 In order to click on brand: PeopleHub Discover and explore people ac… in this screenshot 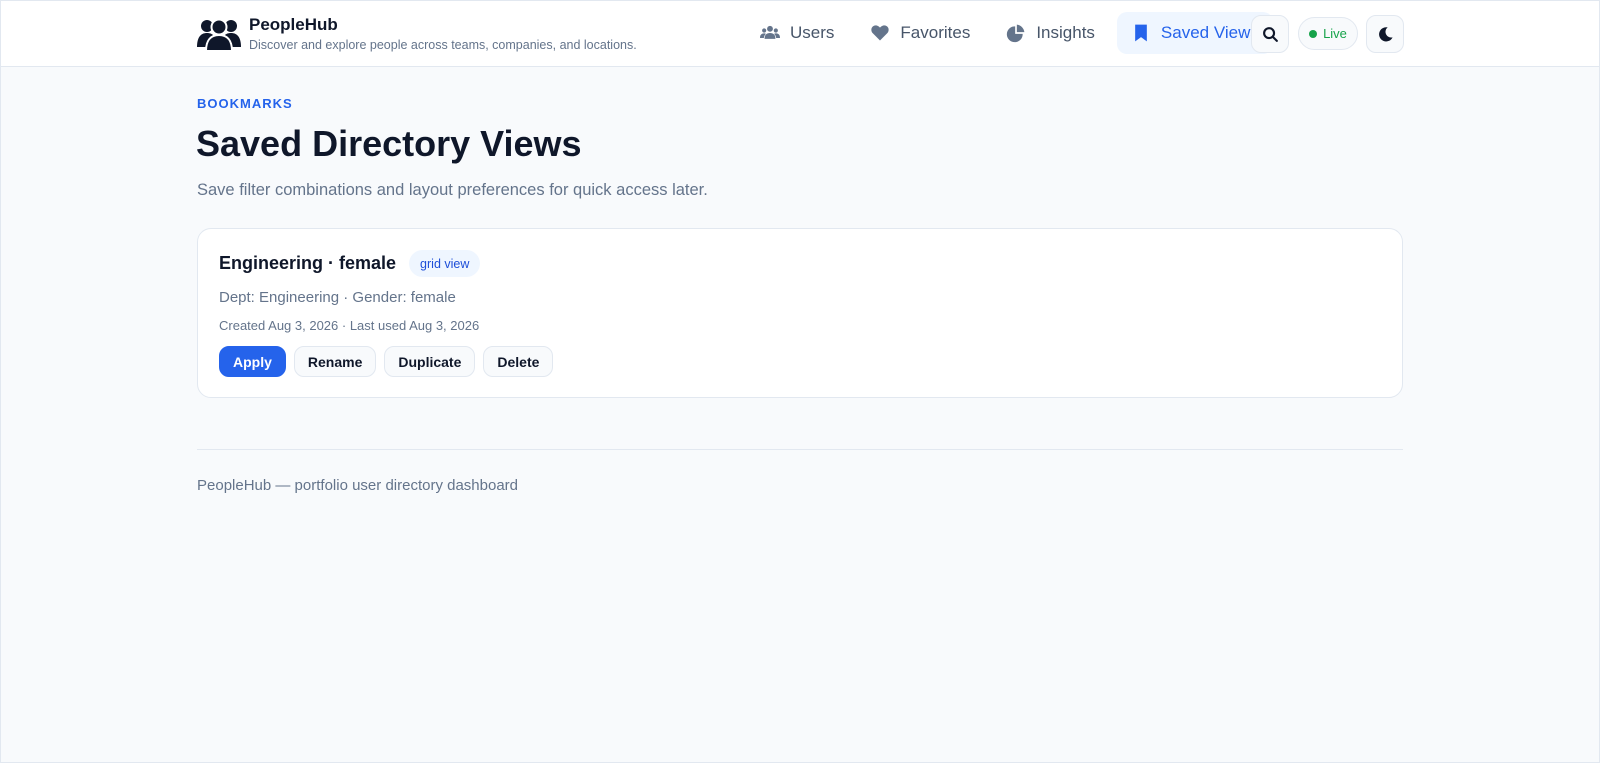, I will do `click(417, 34)`.